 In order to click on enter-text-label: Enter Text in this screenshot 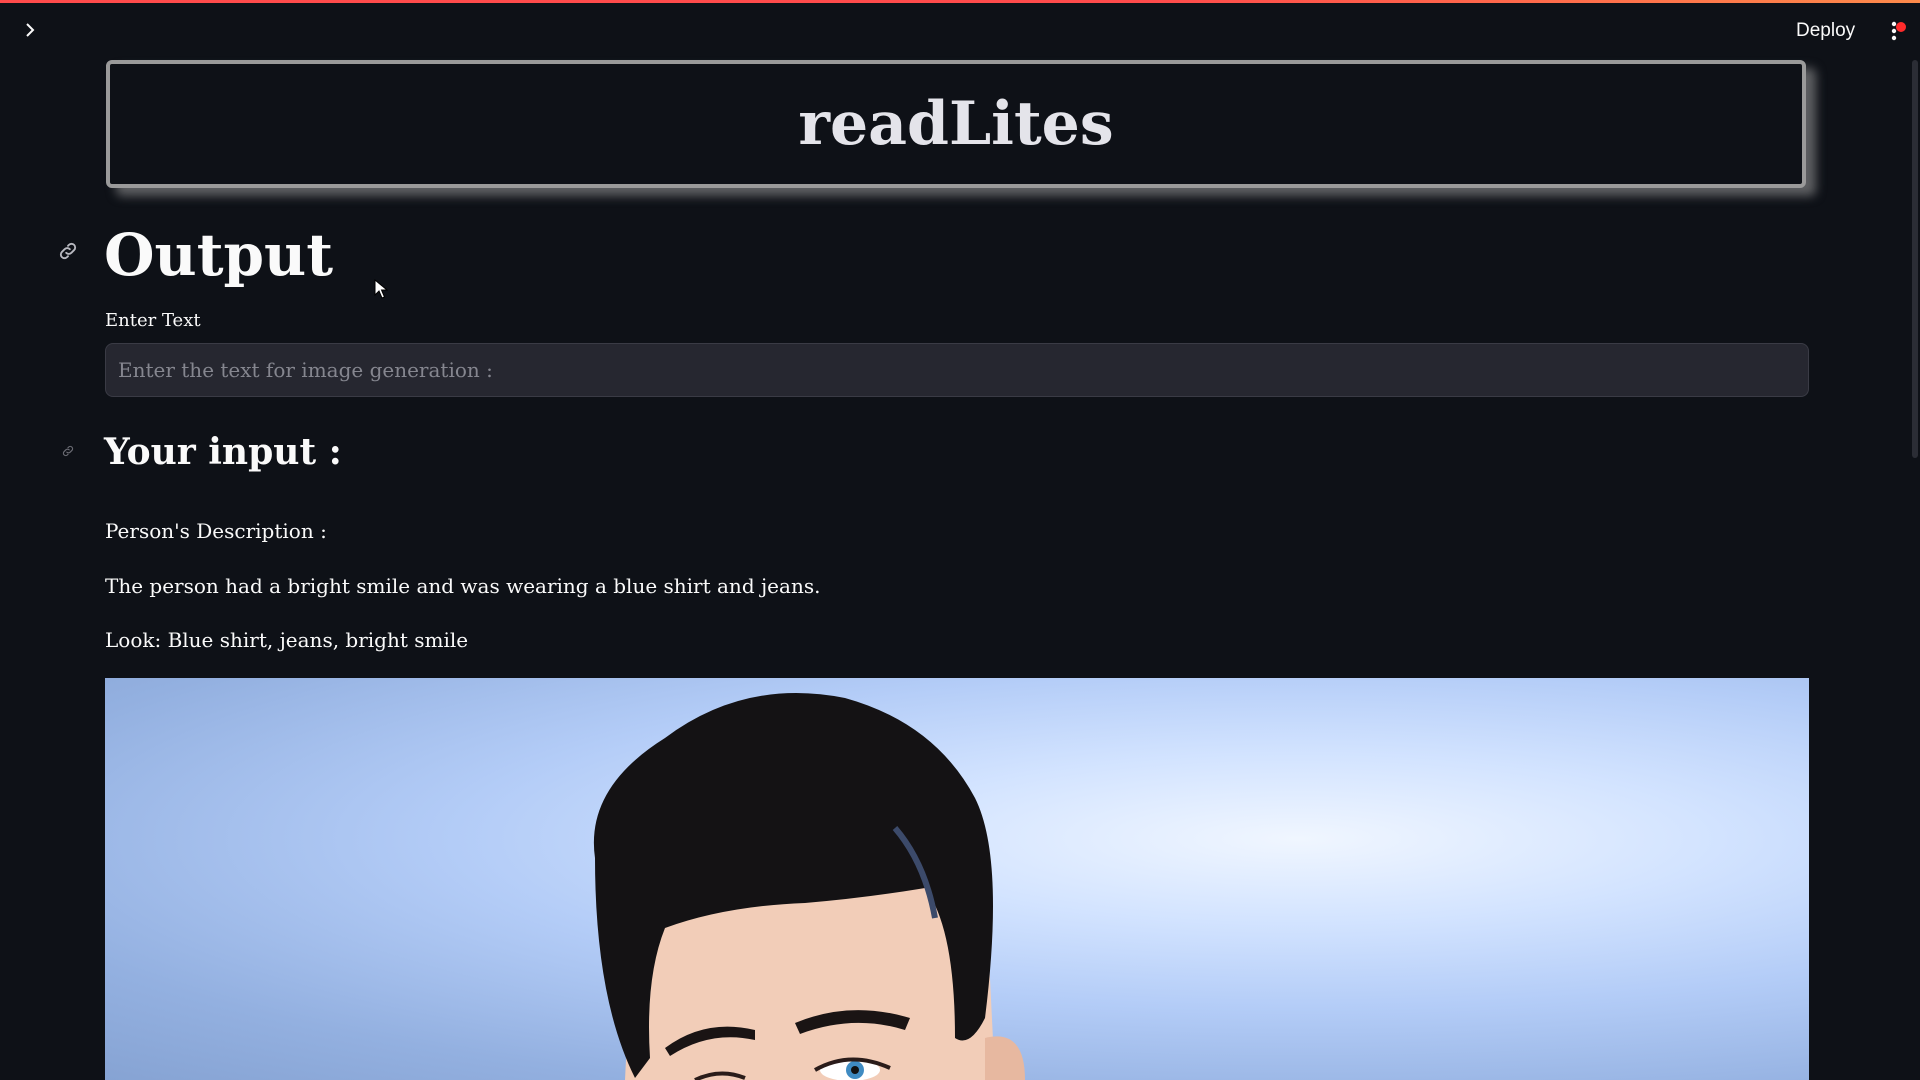, I will do `click(153, 320)`.